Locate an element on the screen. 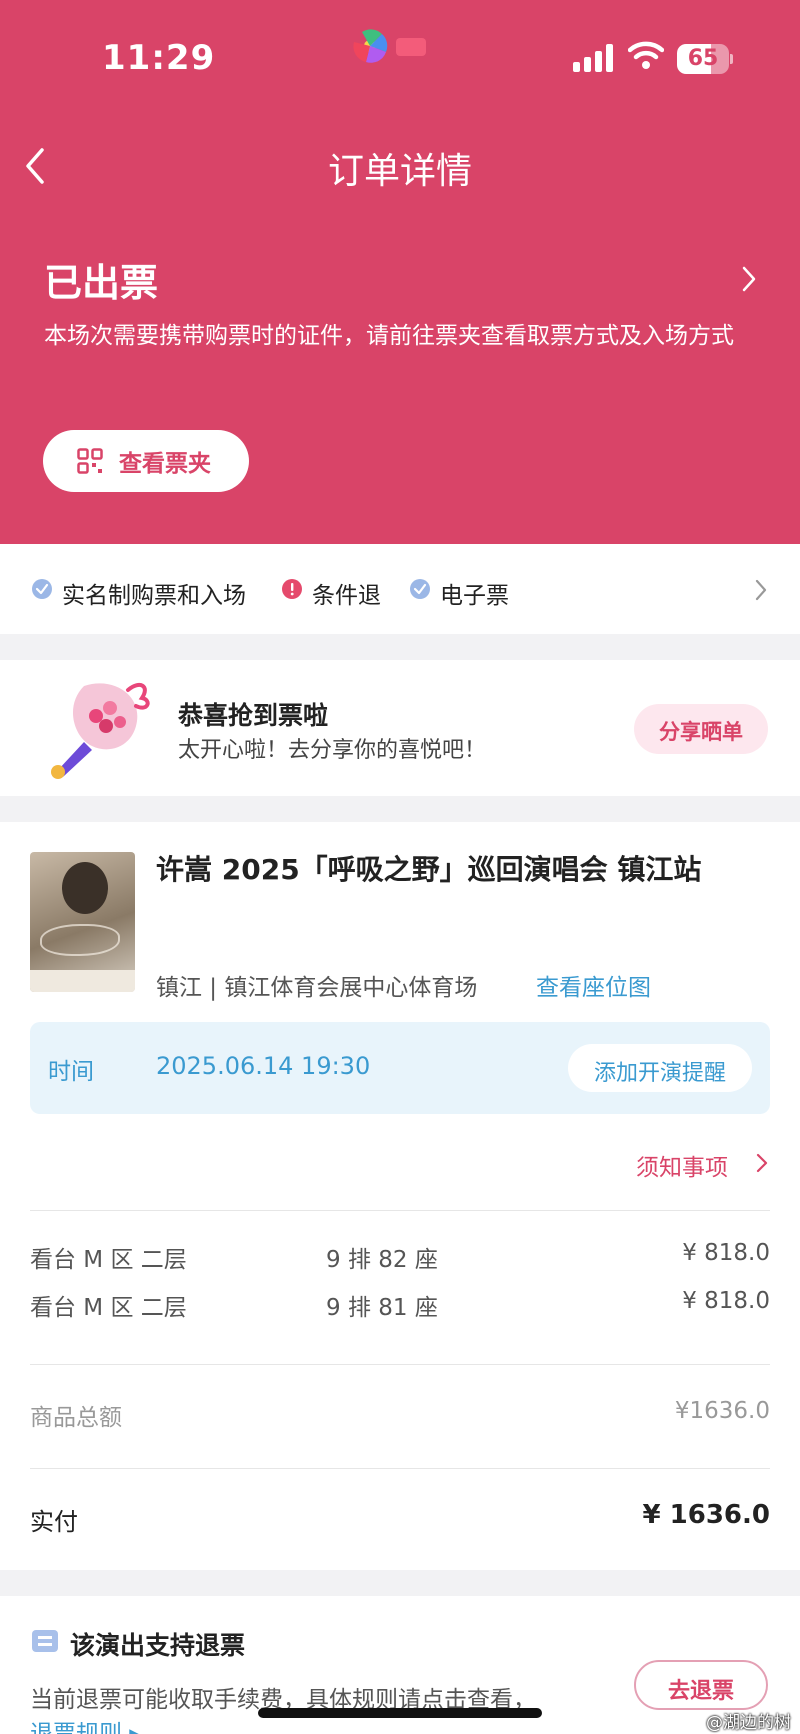  tag-label: 电子票 is located at coordinates (474, 596).